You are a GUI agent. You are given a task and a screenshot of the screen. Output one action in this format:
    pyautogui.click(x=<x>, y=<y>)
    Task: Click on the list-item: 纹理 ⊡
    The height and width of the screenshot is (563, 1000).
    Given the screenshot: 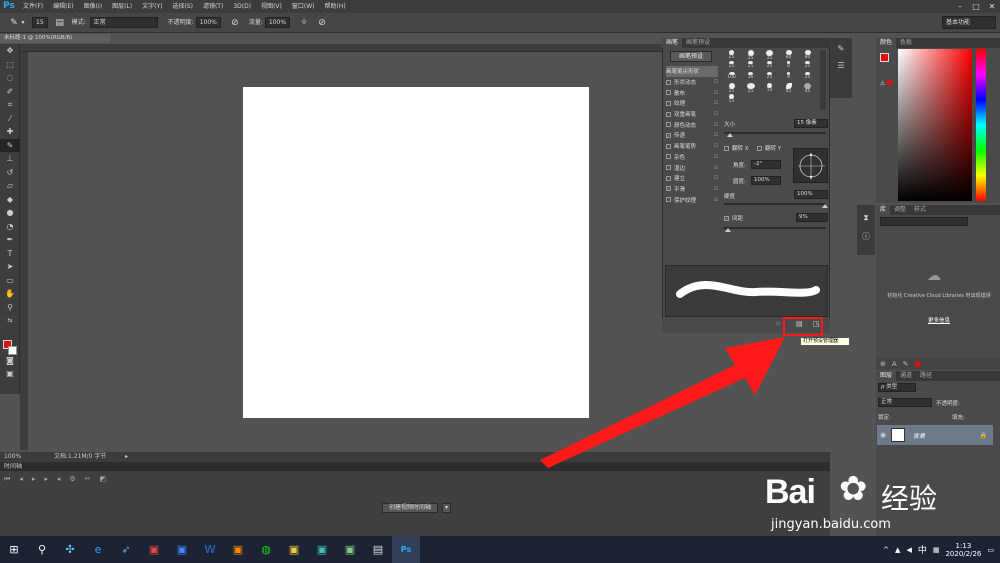 What is the action you would take?
    pyautogui.click(x=692, y=103)
    